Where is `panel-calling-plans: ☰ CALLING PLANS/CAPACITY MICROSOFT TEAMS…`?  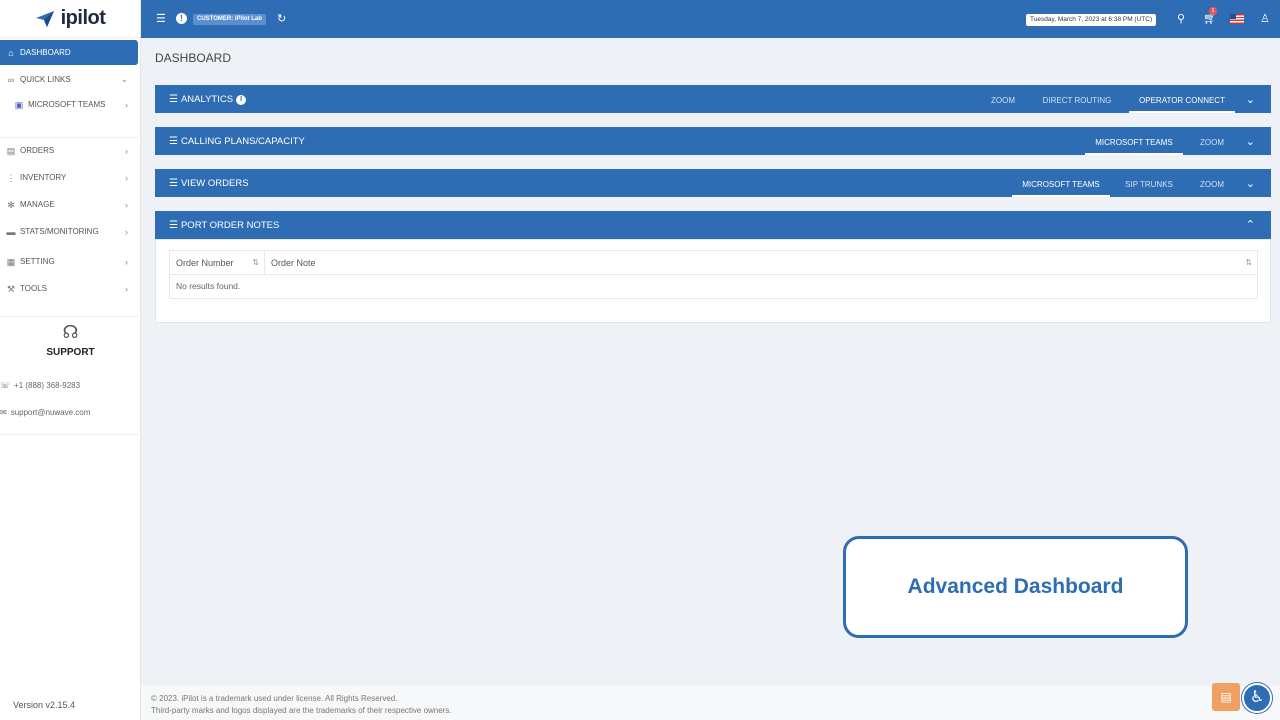 panel-calling-plans: ☰ CALLING PLANS/CAPACITY MICROSOFT TEAMS… is located at coordinates (713, 141).